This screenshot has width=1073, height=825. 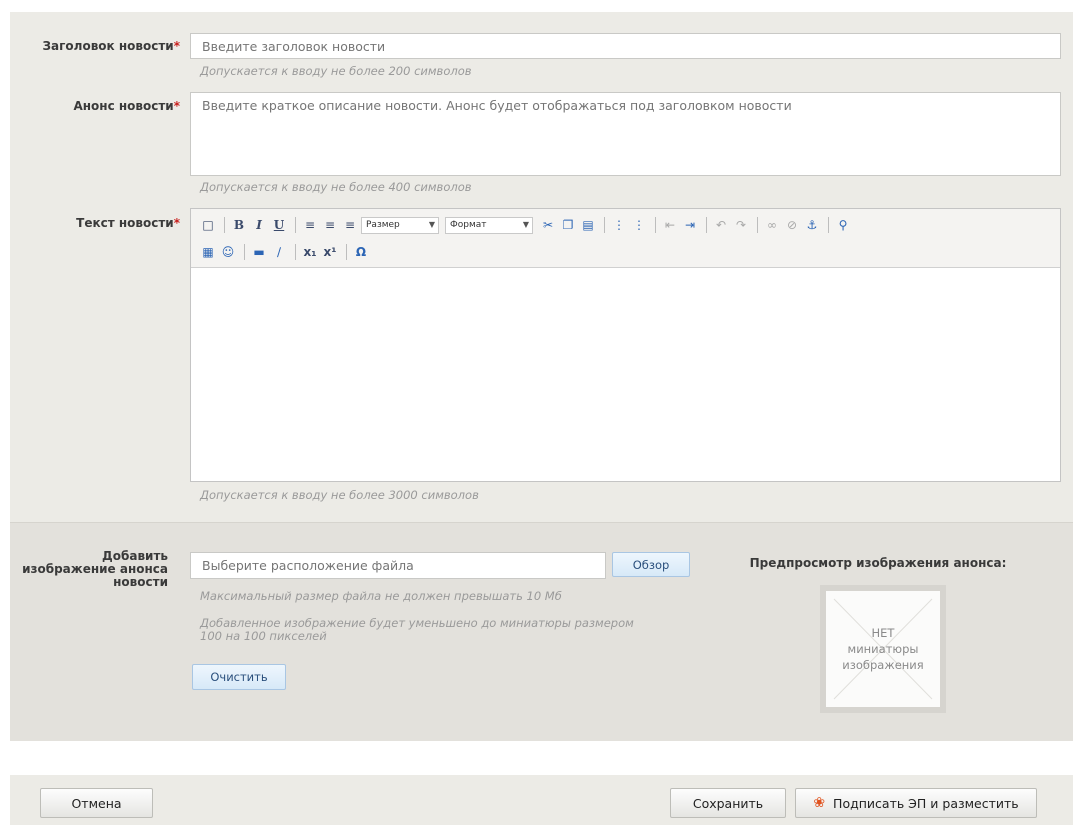 I want to click on font-size-select-value: Размер, so click(x=383, y=225).